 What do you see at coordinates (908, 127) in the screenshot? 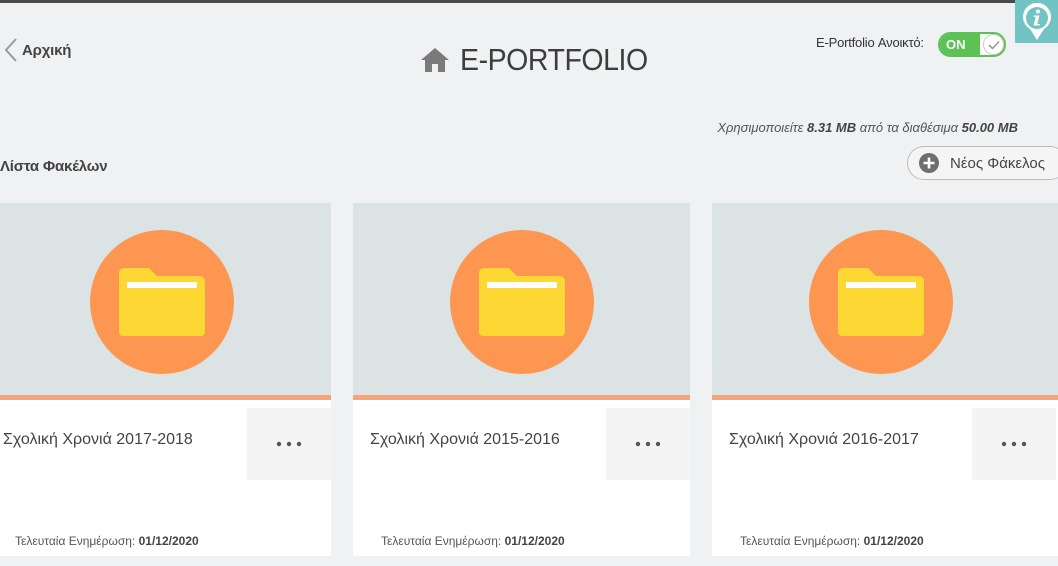
I see `storage-middle: από τα διαθέσιμα` at bounding box center [908, 127].